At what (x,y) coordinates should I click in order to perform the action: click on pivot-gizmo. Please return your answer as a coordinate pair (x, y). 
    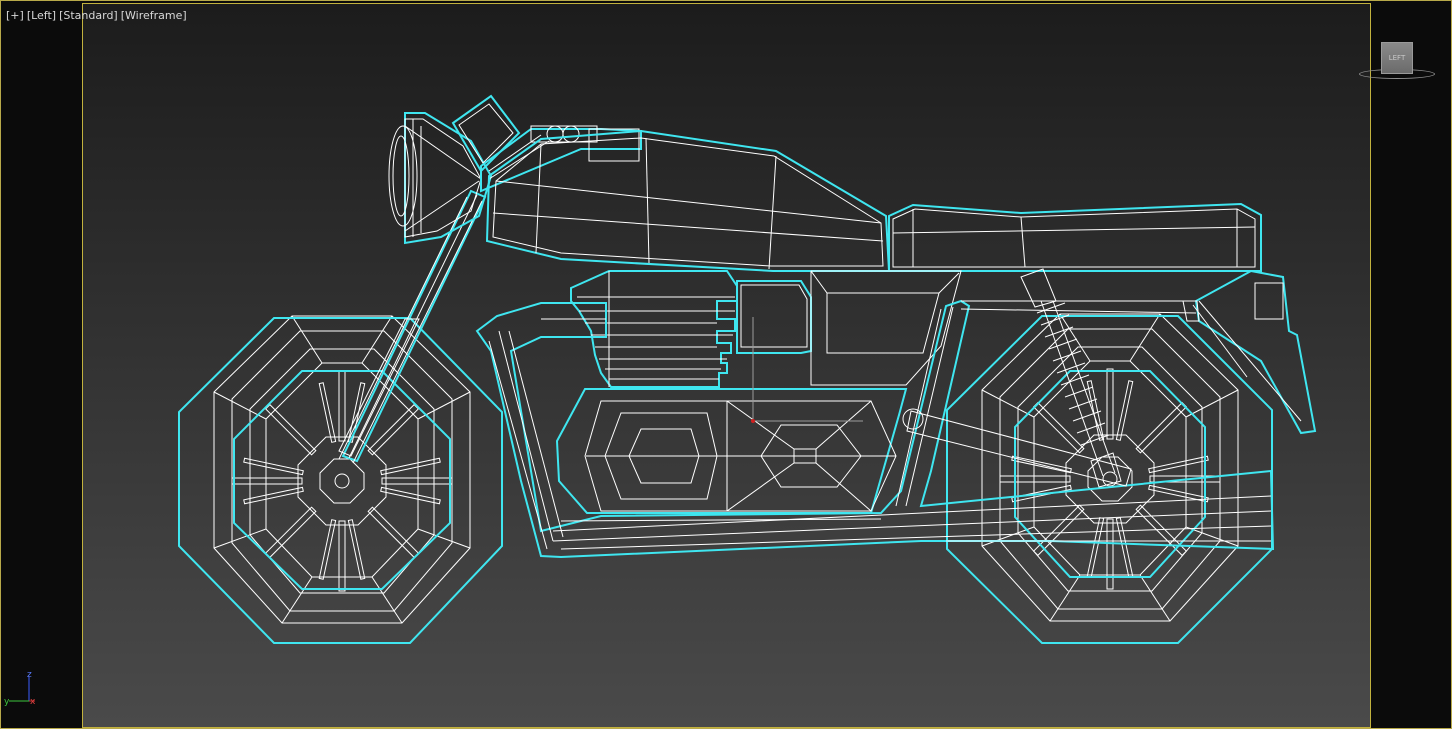
    Looking at the image, I should click on (807, 369).